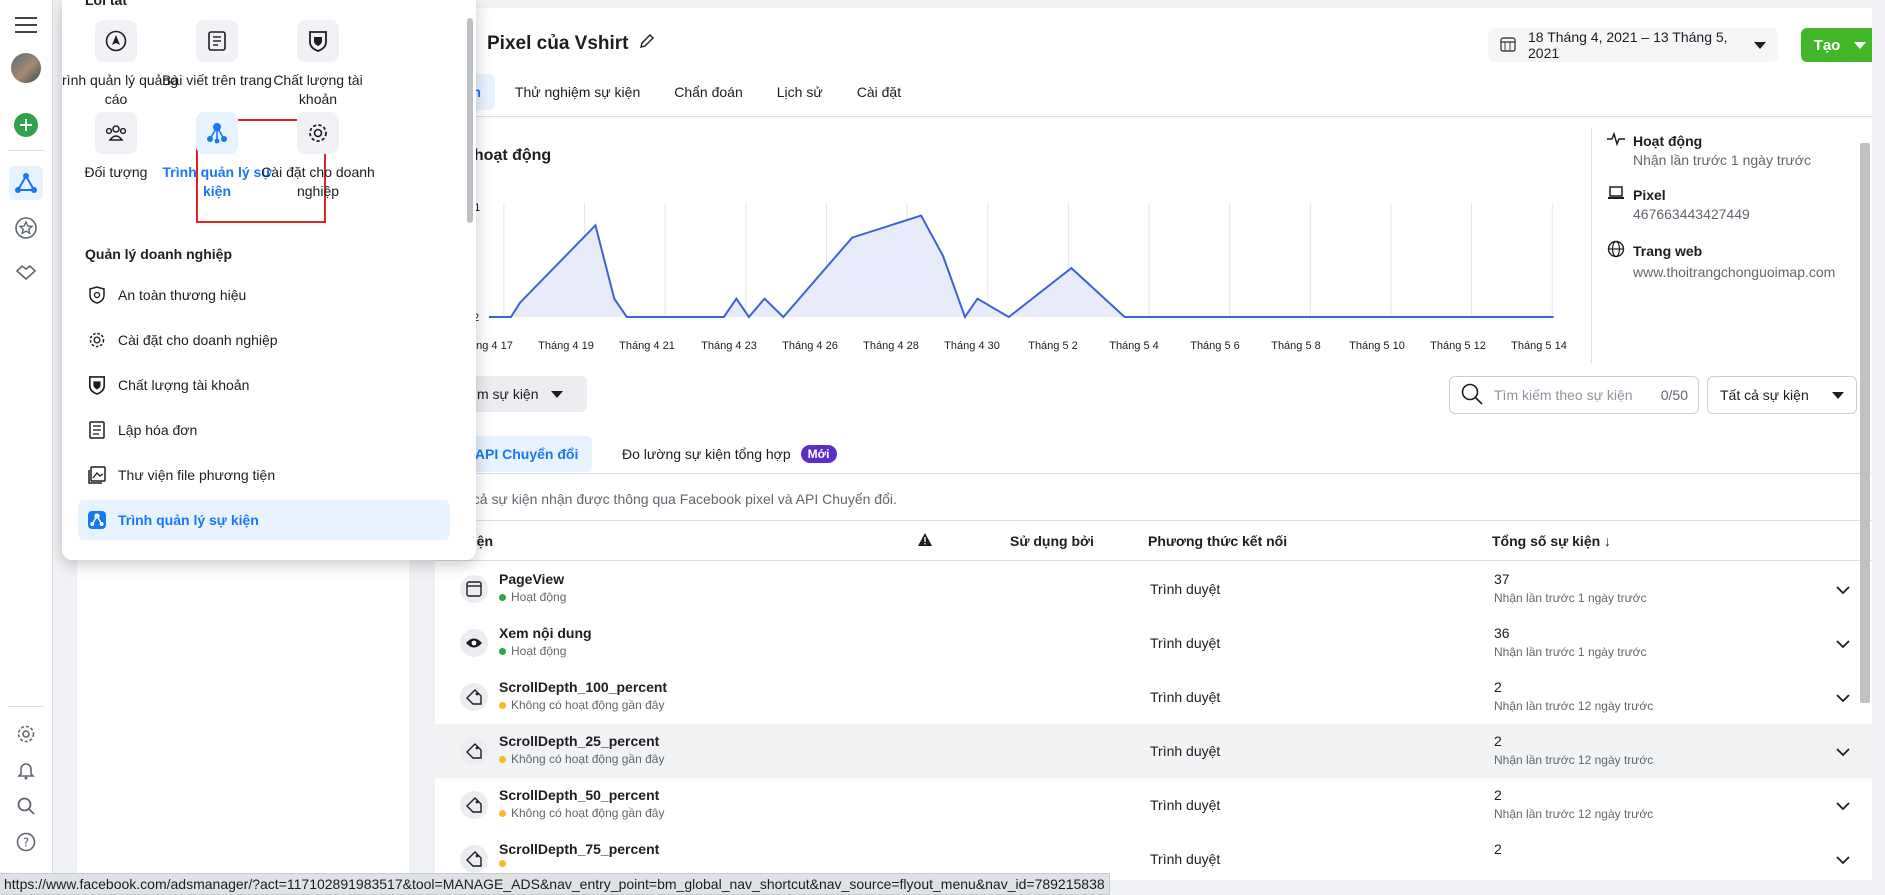 This screenshot has height=895, width=1885. What do you see at coordinates (97, 385) in the screenshot?
I see `account-quality-icon` at bounding box center [97, 385].